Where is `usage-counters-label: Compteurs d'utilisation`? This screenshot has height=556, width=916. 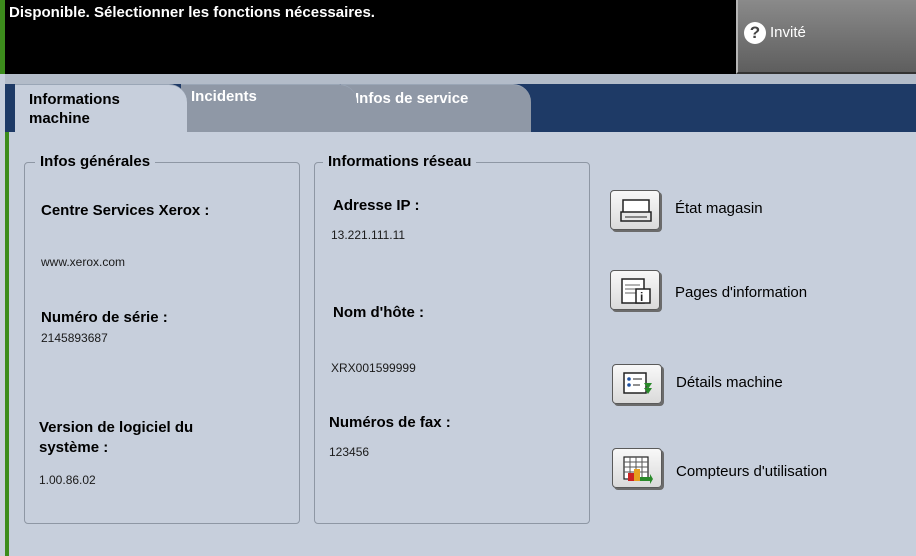
usage-counters-label: Compteurs d'utilisation is located at coordinates (752, 471).